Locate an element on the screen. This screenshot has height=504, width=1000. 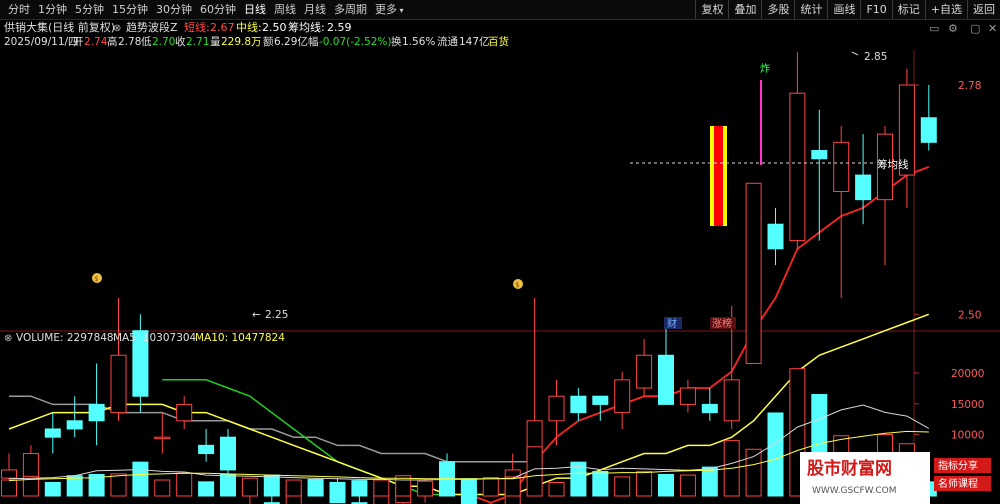
sector-tag: 百货 is located at coordinates (498, 41).